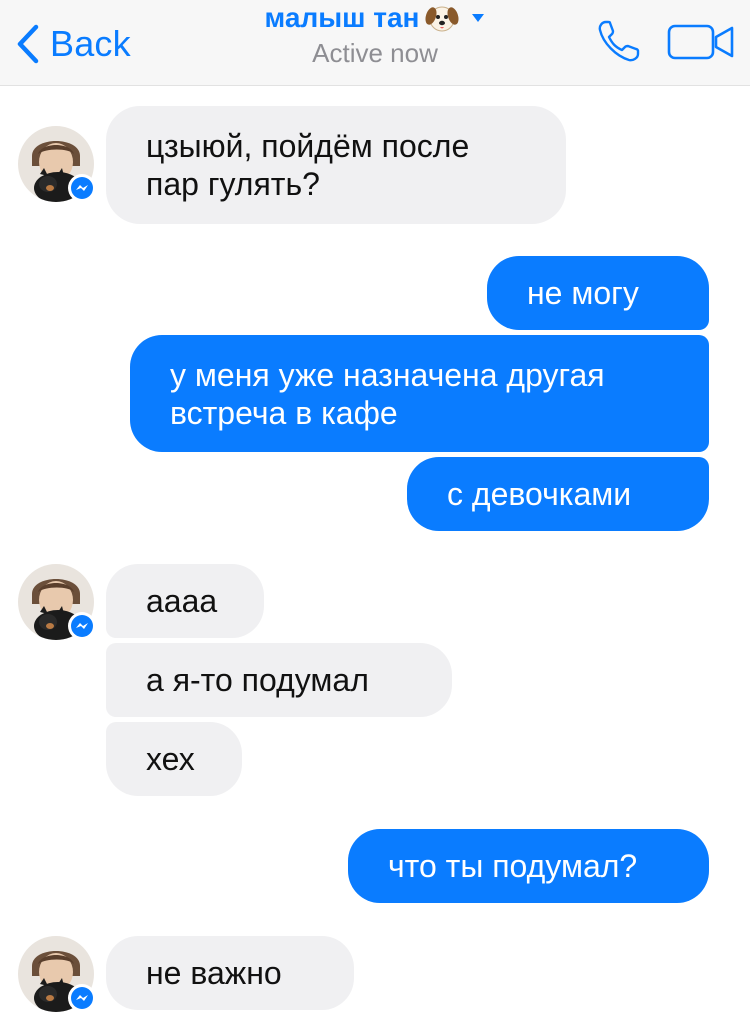 This screenshot has width=750, height=1026. Describe the element at coordinates (478, 18) in the screenshot. I see `chevron-down-icon` at that location.